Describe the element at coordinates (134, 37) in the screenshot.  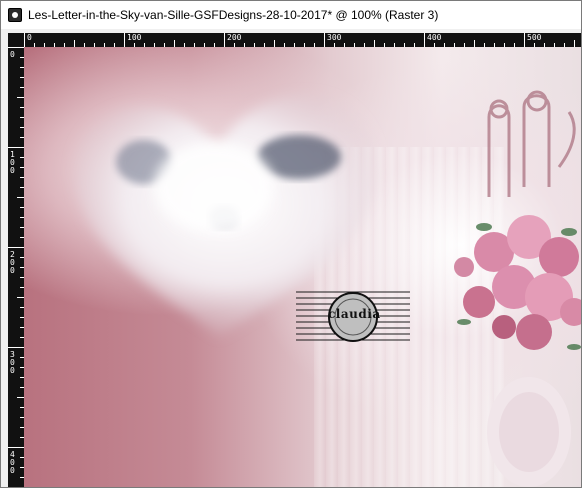
I see `hruler-label-100: 100` at that location.